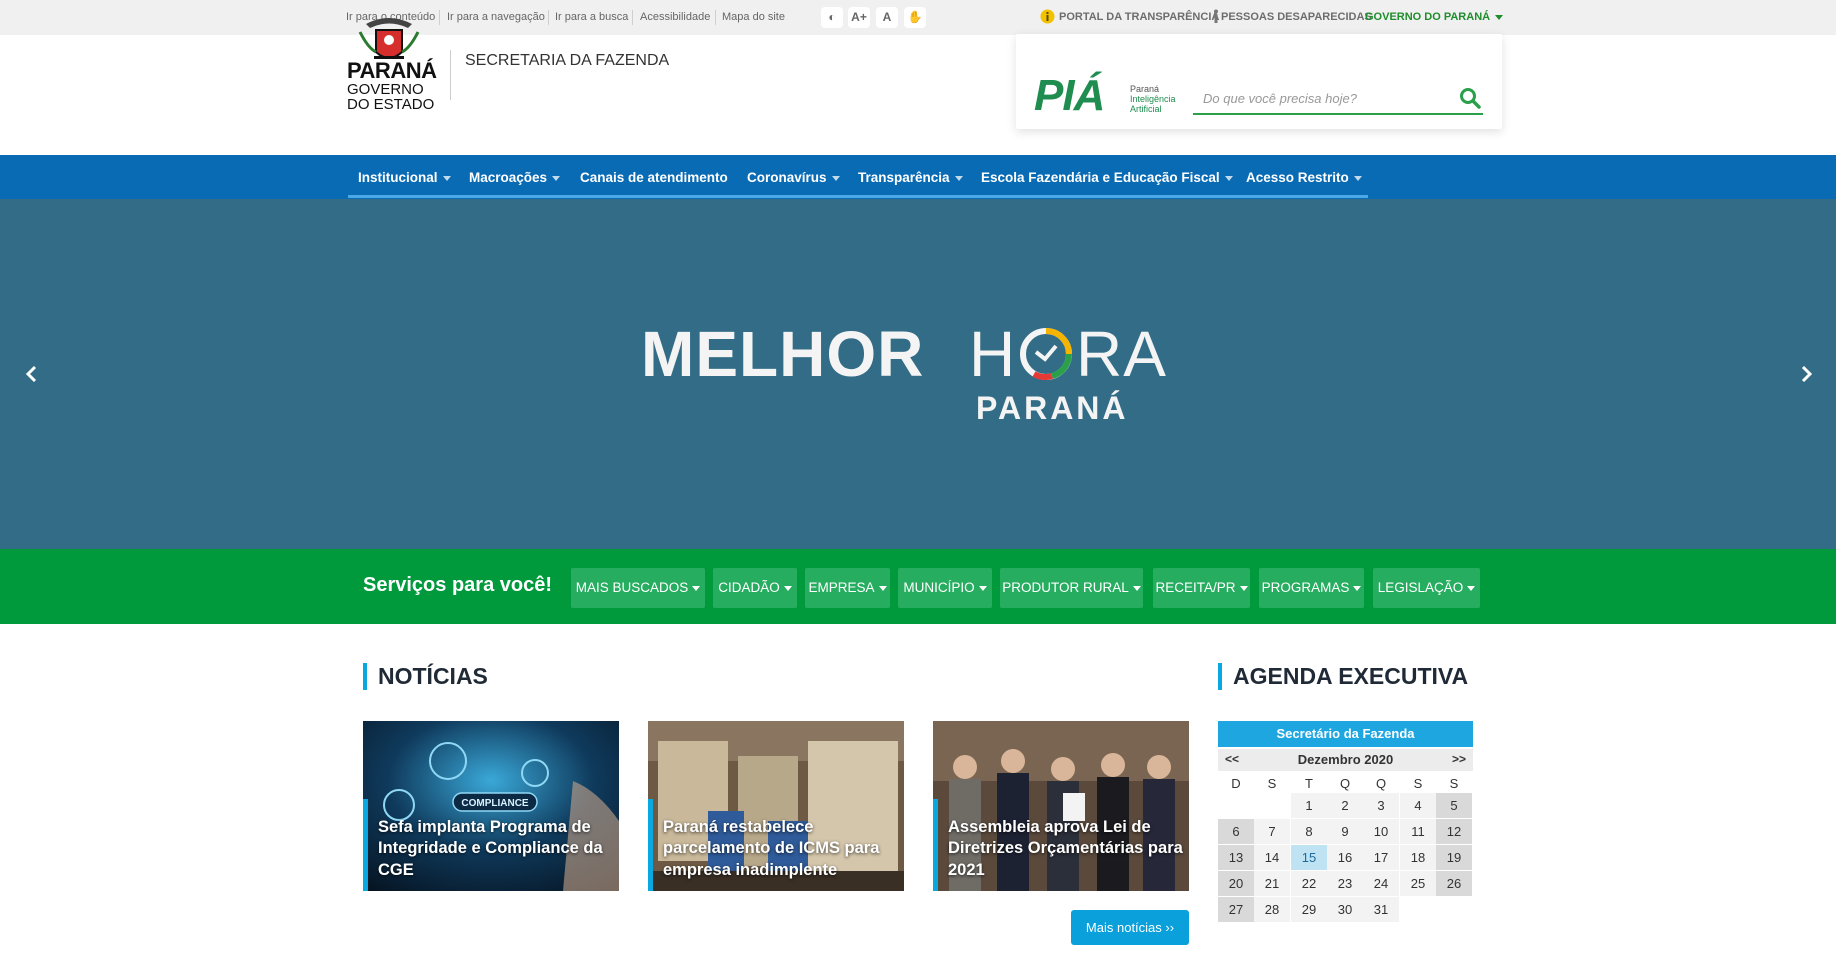 The height and width of the screenshot is (979, 1836). I want to click on service-button-empresa: EMPRESA, so click(847, 588).